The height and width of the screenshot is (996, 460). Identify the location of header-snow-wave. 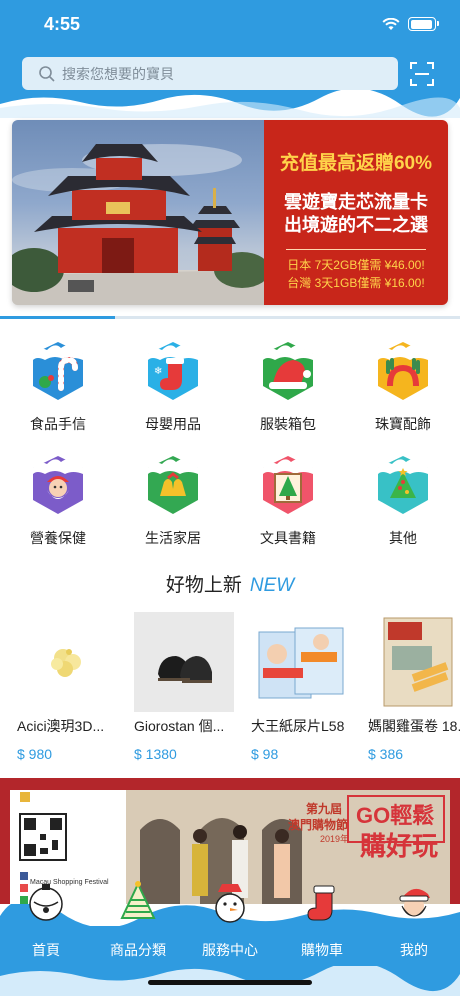
(230, 103).